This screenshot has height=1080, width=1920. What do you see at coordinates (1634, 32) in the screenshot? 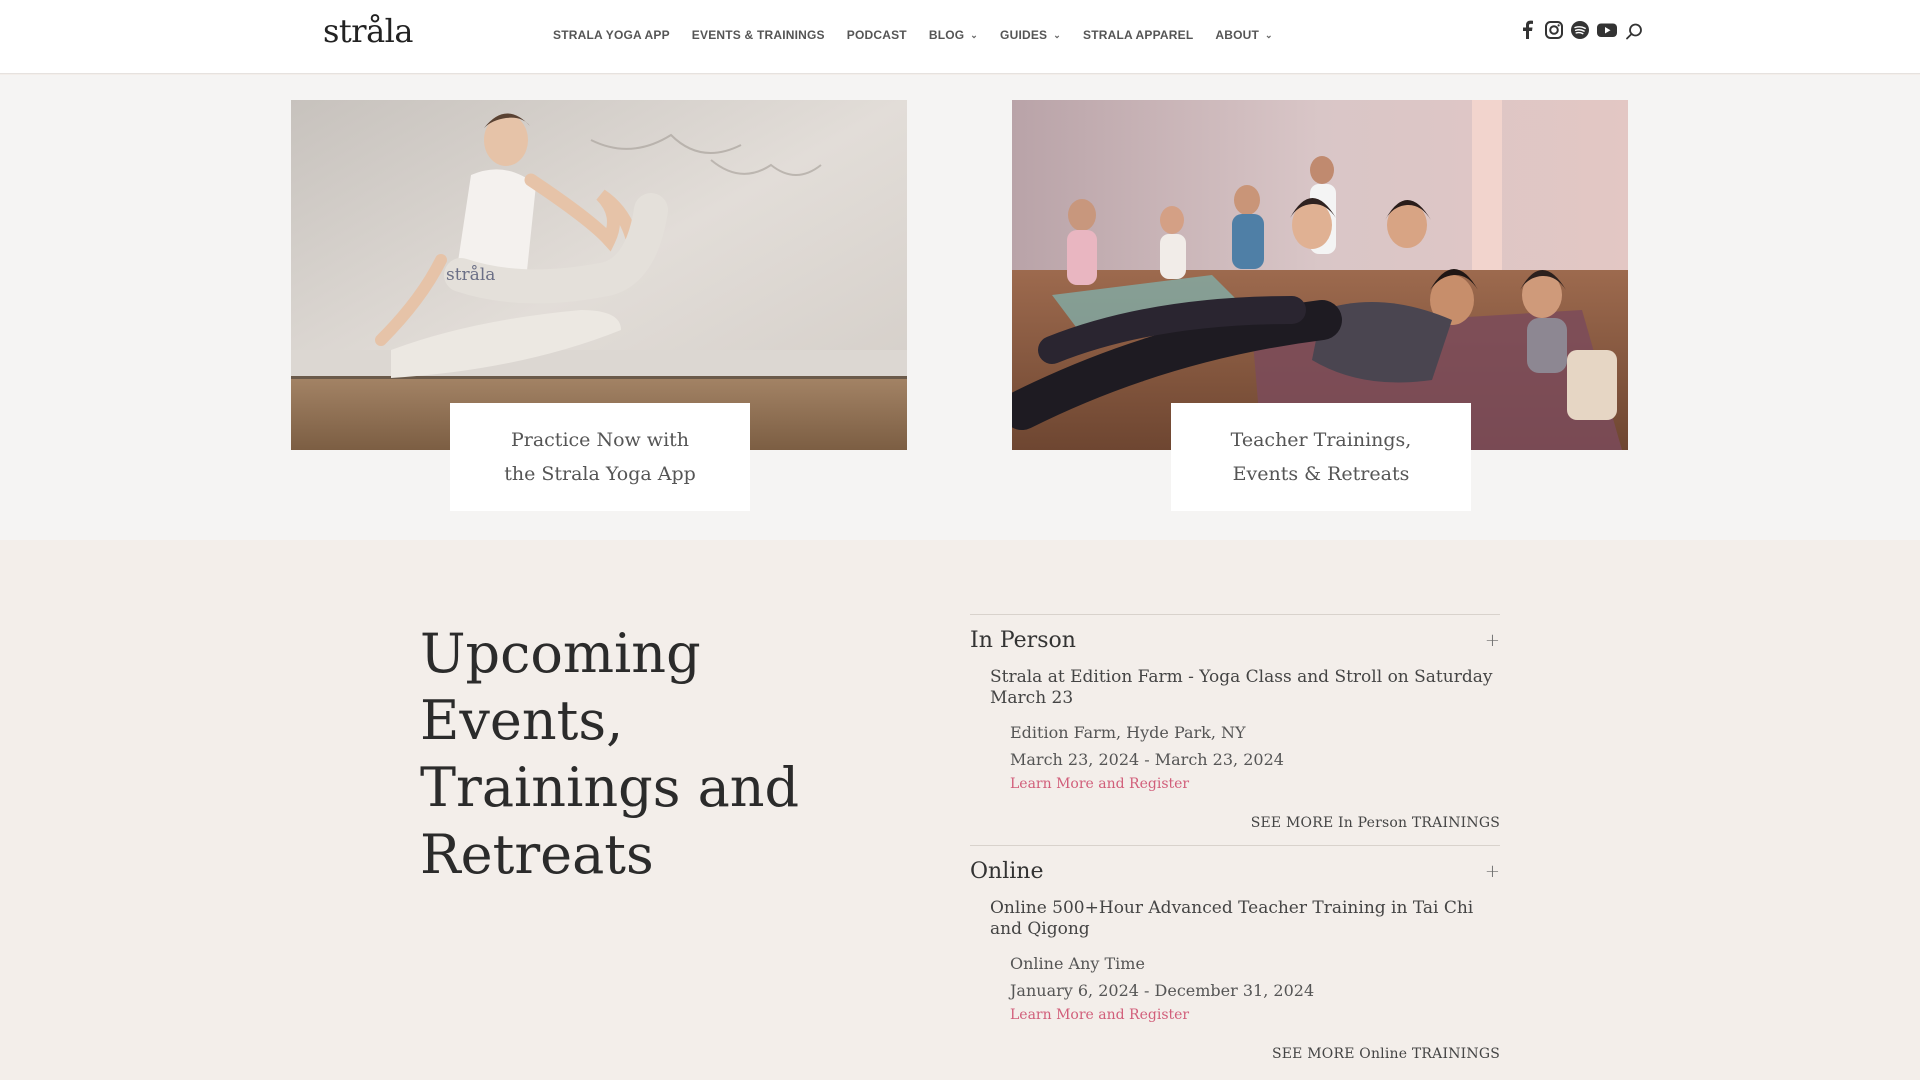
I see `search-icon` at bounding box center [1634, 32].